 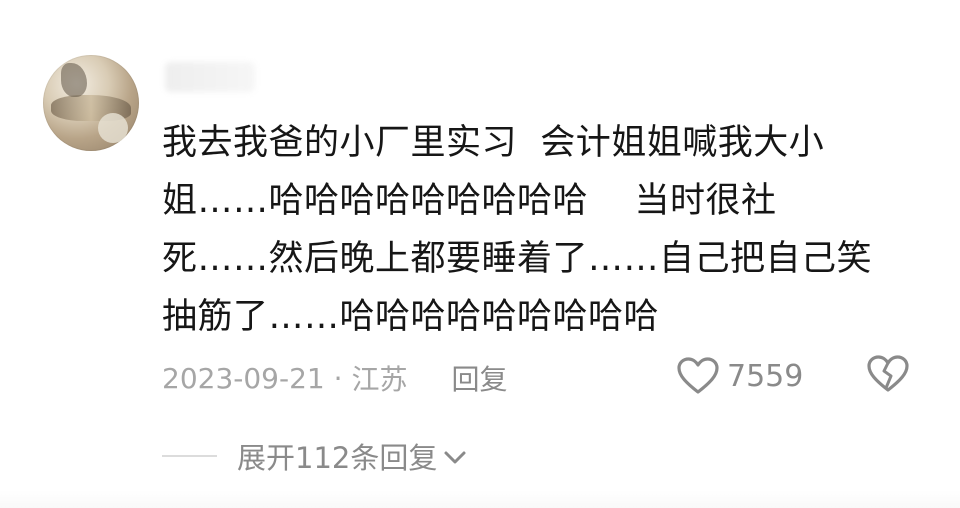 What do you see at coordinates (517, 259) in the screenshot?
I see `comment-line: 死……然后晚上都要睡着了……自己把自己笑` at bounding box center [517, 259].